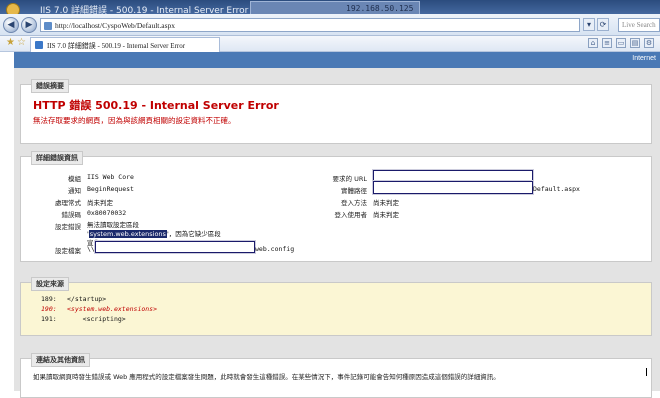 The height and width of the screenshot is (398, 660). What do you see at coordinates (39, 45) in the screenshot?
I see `tab-page-icon` at bounding box center [39, 45].